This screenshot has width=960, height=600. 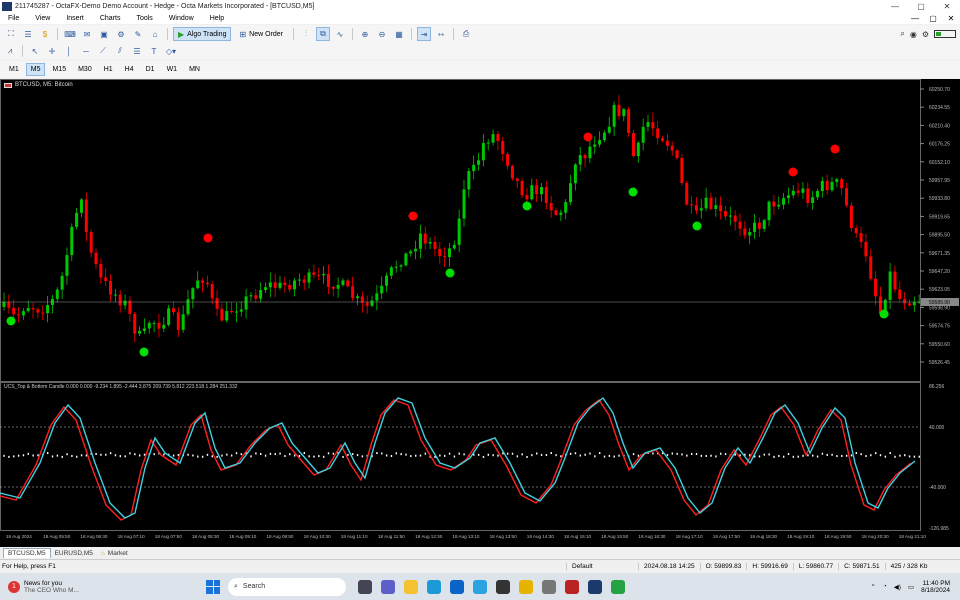 What do you see at coordinates (121, 34) in the screenshot?
I see `strategy-tester-icon: ⚙` at bounding box center [121, 34].